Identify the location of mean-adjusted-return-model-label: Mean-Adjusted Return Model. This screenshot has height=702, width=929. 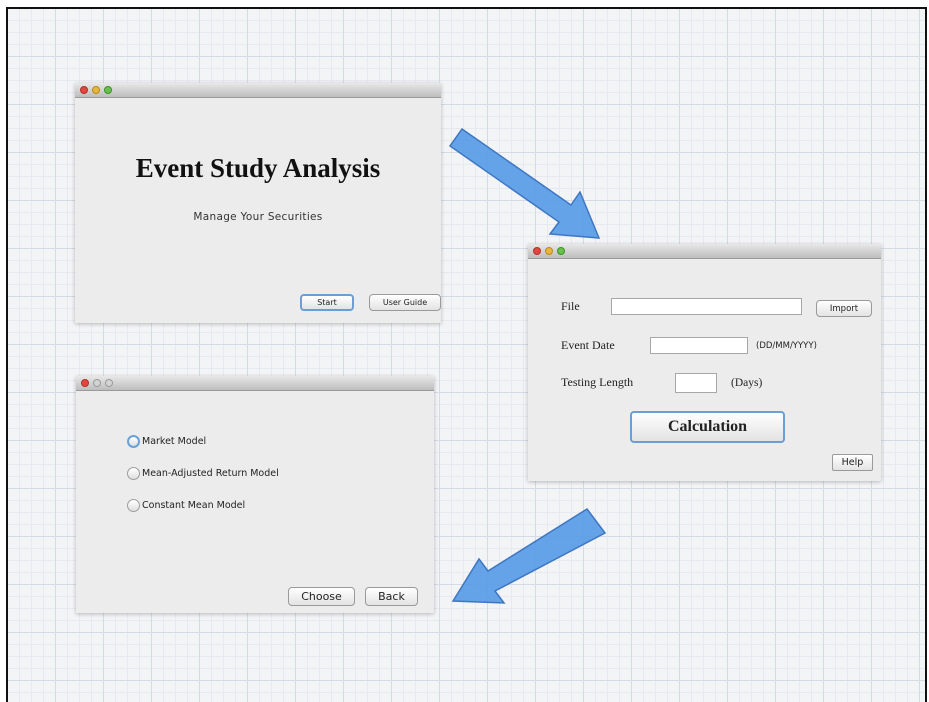
(210, 473).